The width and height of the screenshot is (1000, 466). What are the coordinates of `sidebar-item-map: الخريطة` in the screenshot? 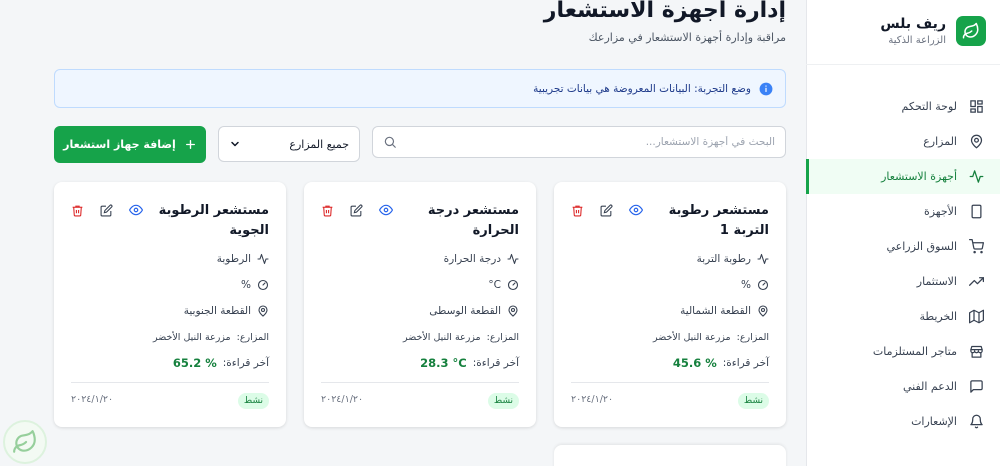 It's located at (903, 316).